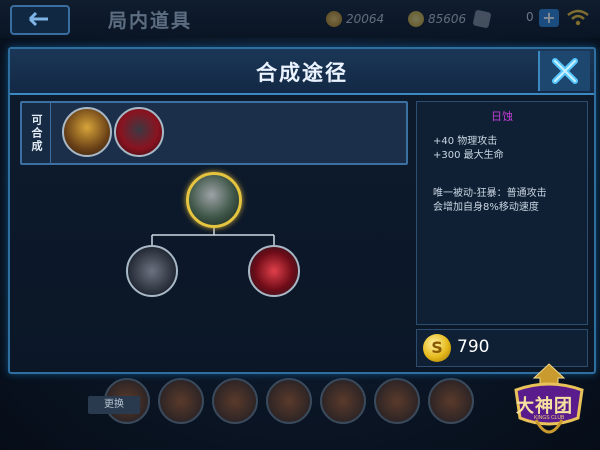 The image size is (600, 450). Describe the element at coordinates (465, 141) in the screenshot. I see `item-stat: +40 物理攻击` at that location.